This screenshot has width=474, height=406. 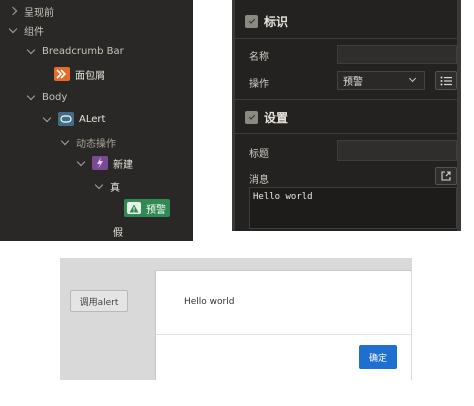 I want to click on tree-node-new: 新建, so click(x=104, y=163).